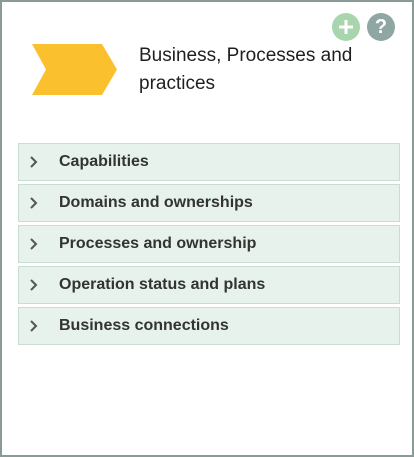 This screenshot has width=414, height=457. I want to click on help-button: ?, so click(381, 27).